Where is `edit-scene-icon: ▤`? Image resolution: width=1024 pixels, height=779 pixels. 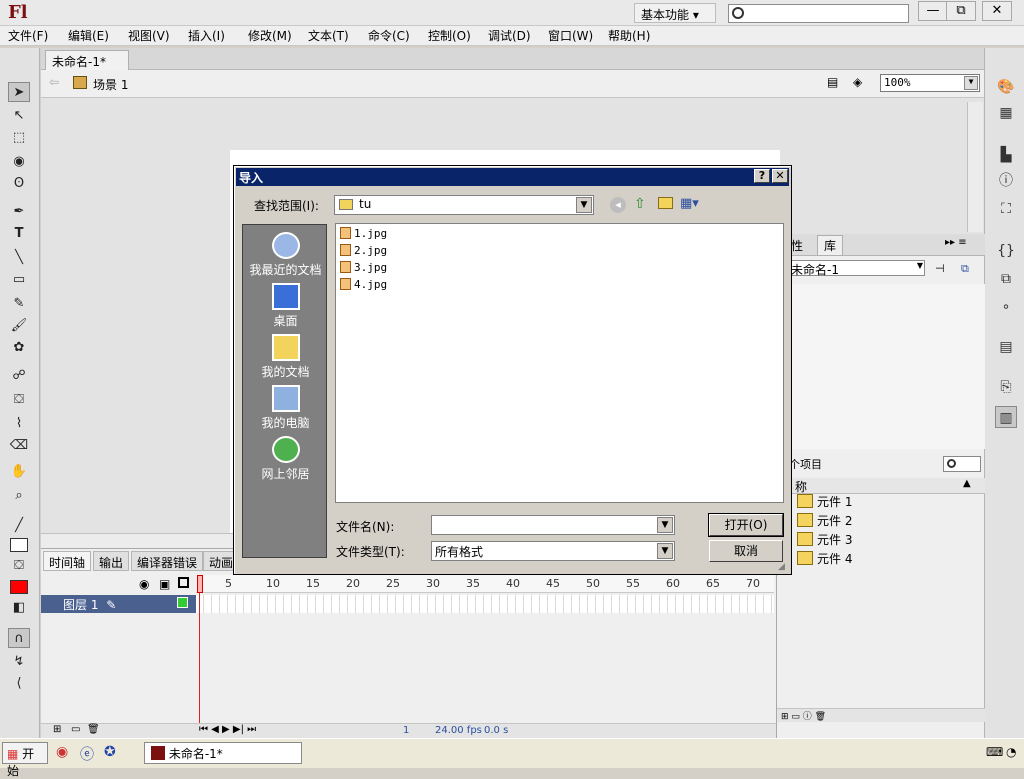 edit-scene-icon: ▤ is located at coordinates (832, 82).